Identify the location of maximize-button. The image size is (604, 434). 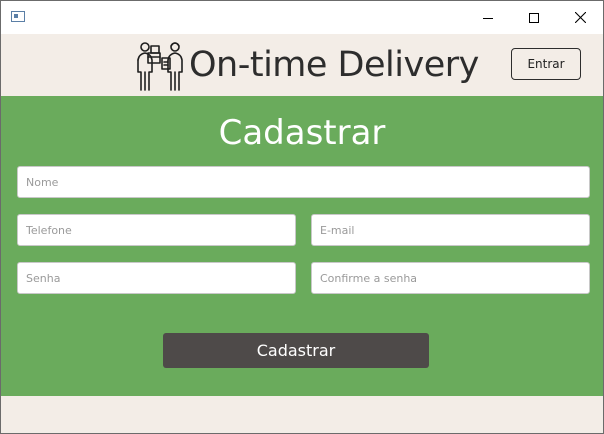
(534, 17).